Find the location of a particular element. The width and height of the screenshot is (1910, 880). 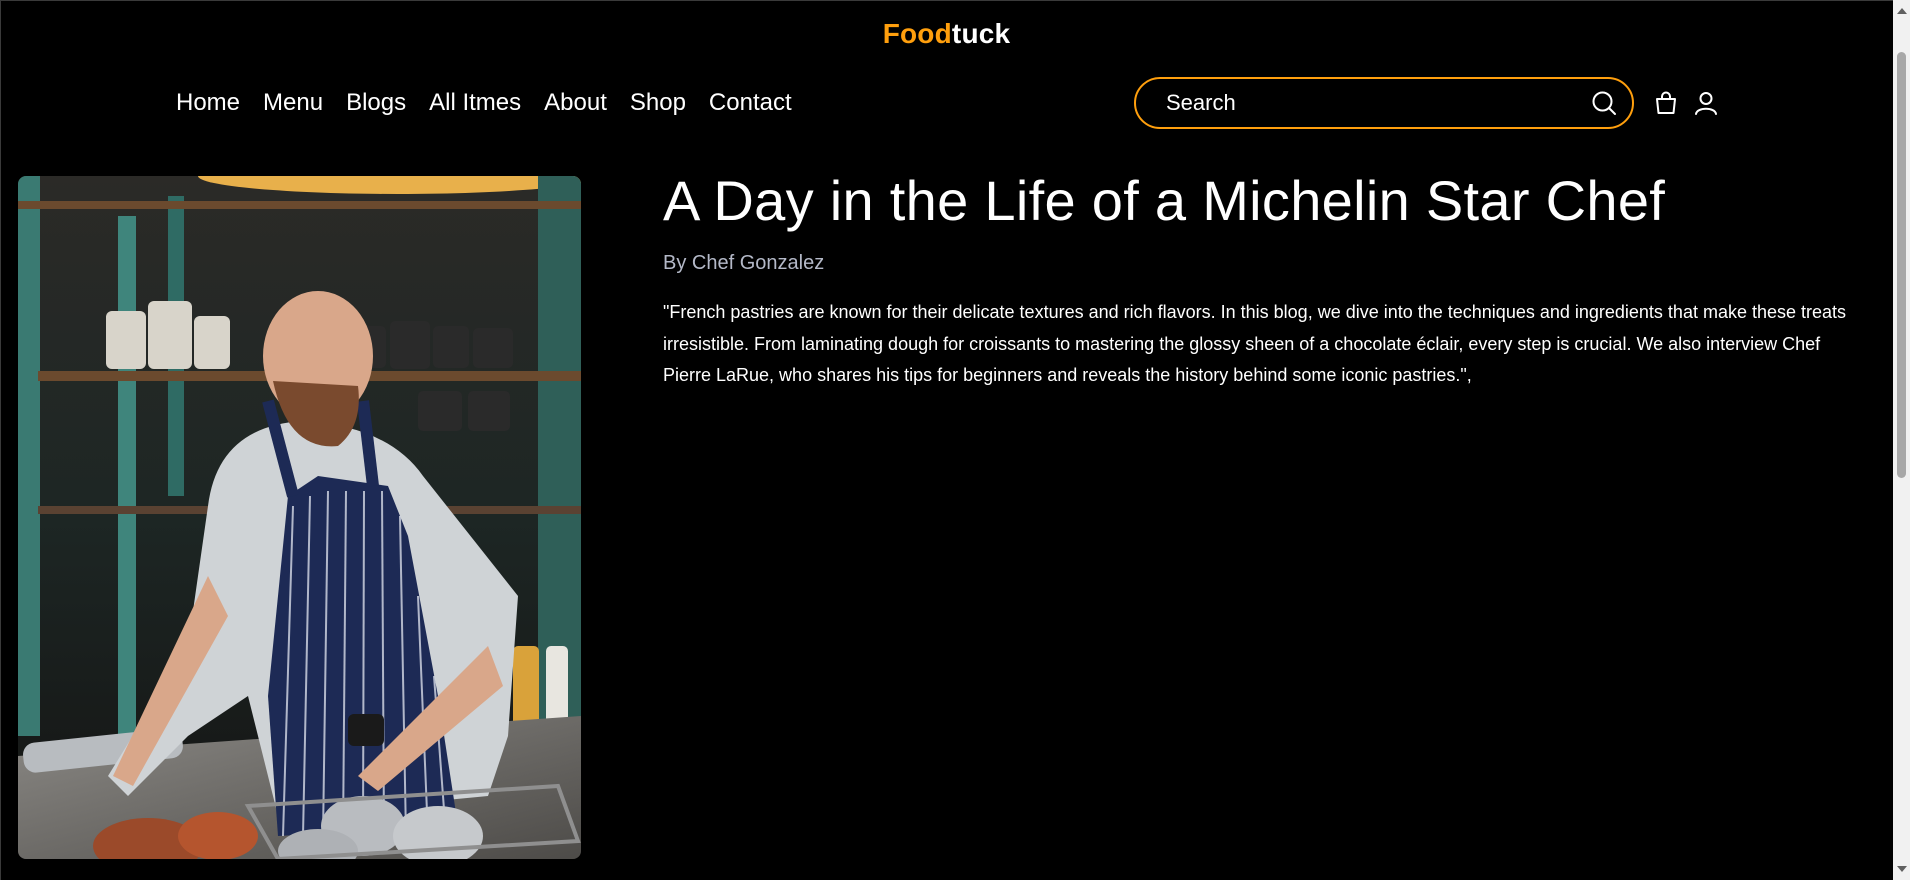

nav-item-all-items: All Itmes is located at coordinates (475, 103).